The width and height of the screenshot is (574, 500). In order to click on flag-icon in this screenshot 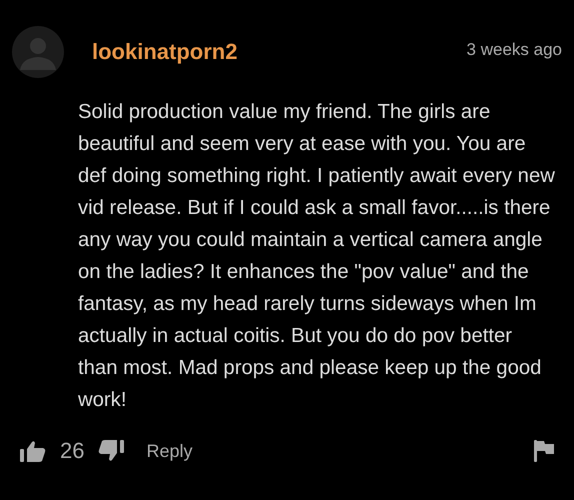, I will do `click(544, 451)`.